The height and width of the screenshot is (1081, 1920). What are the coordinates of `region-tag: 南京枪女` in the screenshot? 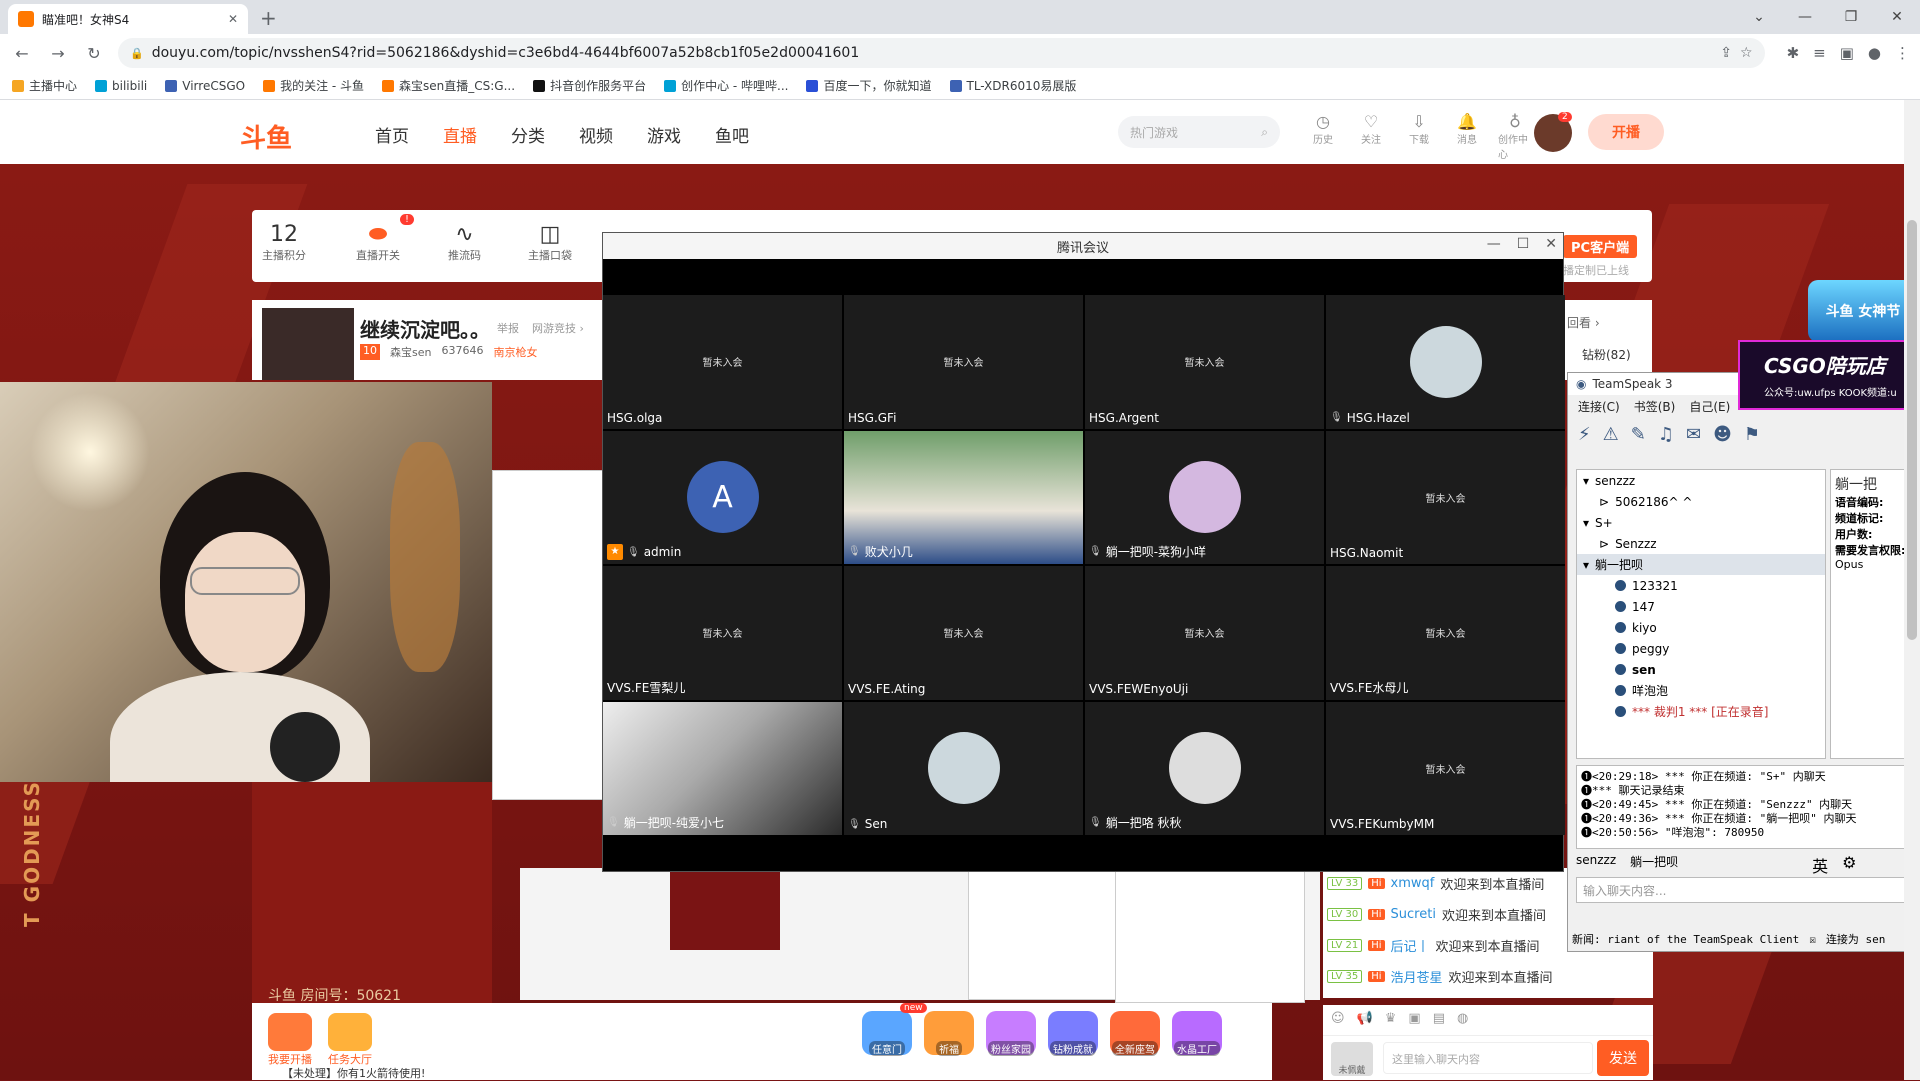 It's located at (515, 352).